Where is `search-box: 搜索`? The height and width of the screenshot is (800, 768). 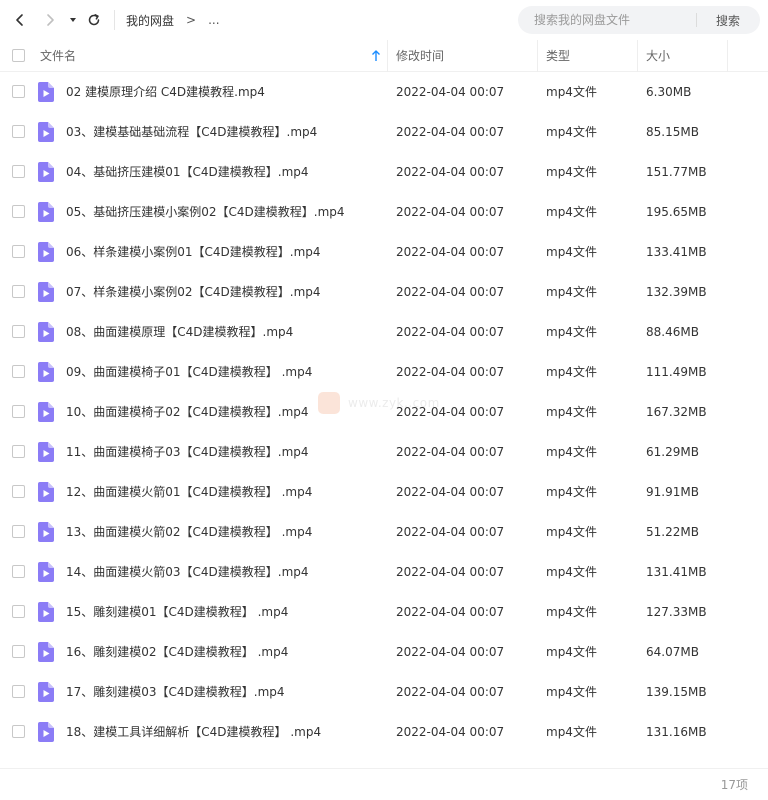
search-box: 搜索 is located at coordinates (639, 20).